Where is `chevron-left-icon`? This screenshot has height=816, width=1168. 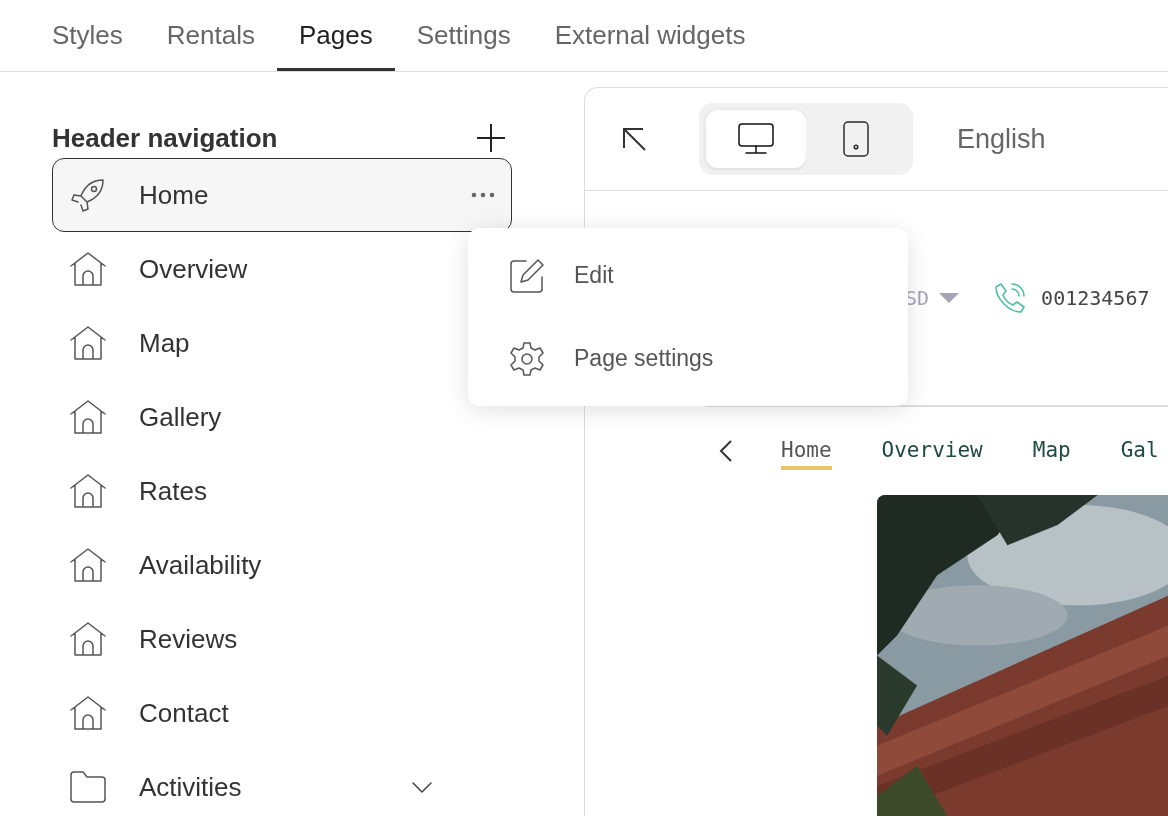 chevron-left-icon is located at coordinates (726, 451).